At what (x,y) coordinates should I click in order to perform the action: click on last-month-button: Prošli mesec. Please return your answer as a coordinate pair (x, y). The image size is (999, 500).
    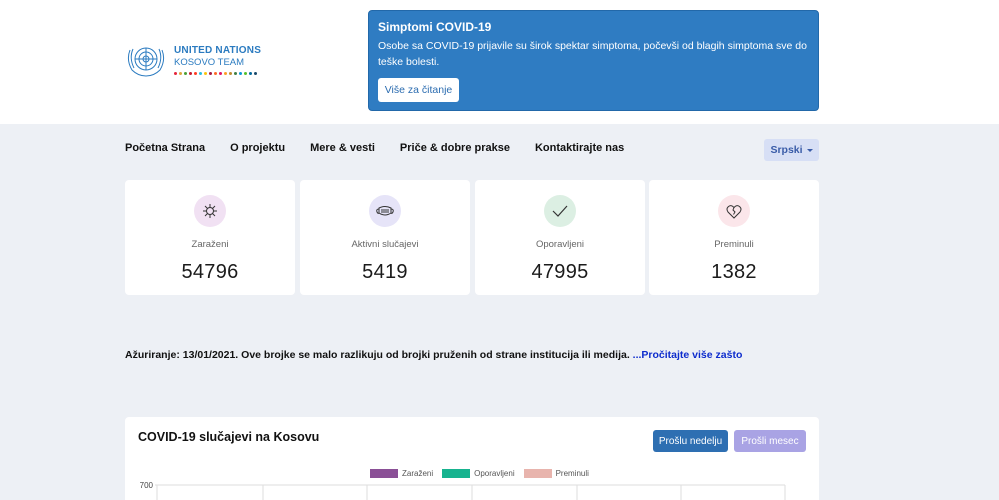
    Looking at the image, I should click on (770, 441).